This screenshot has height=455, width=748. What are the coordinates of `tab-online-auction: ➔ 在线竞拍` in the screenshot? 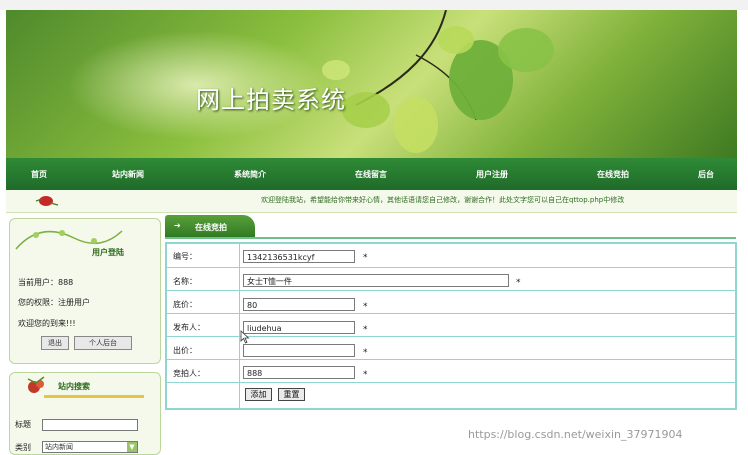 It's located at (210, 226).